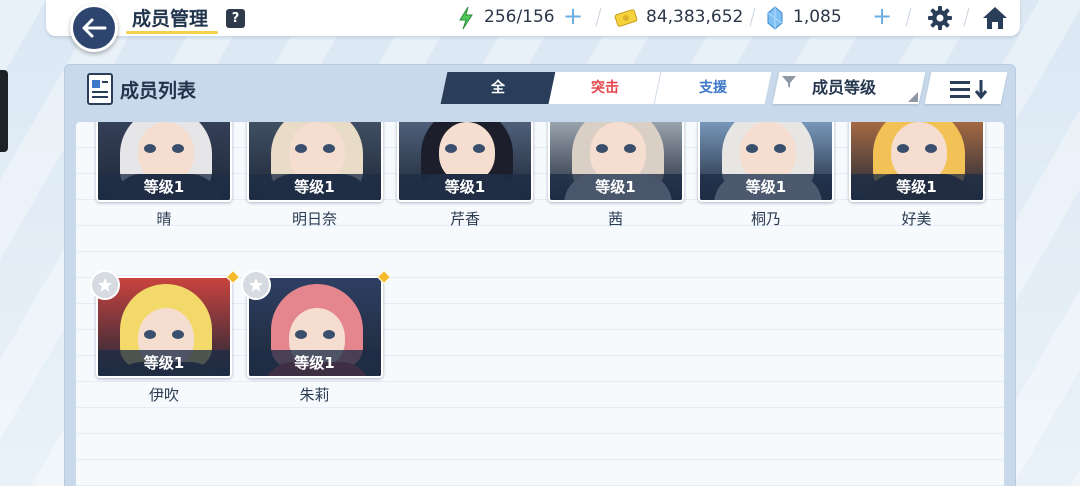 This screenshot has height=486, width=1080. I want to click on filter-icon, so click(789, 82).